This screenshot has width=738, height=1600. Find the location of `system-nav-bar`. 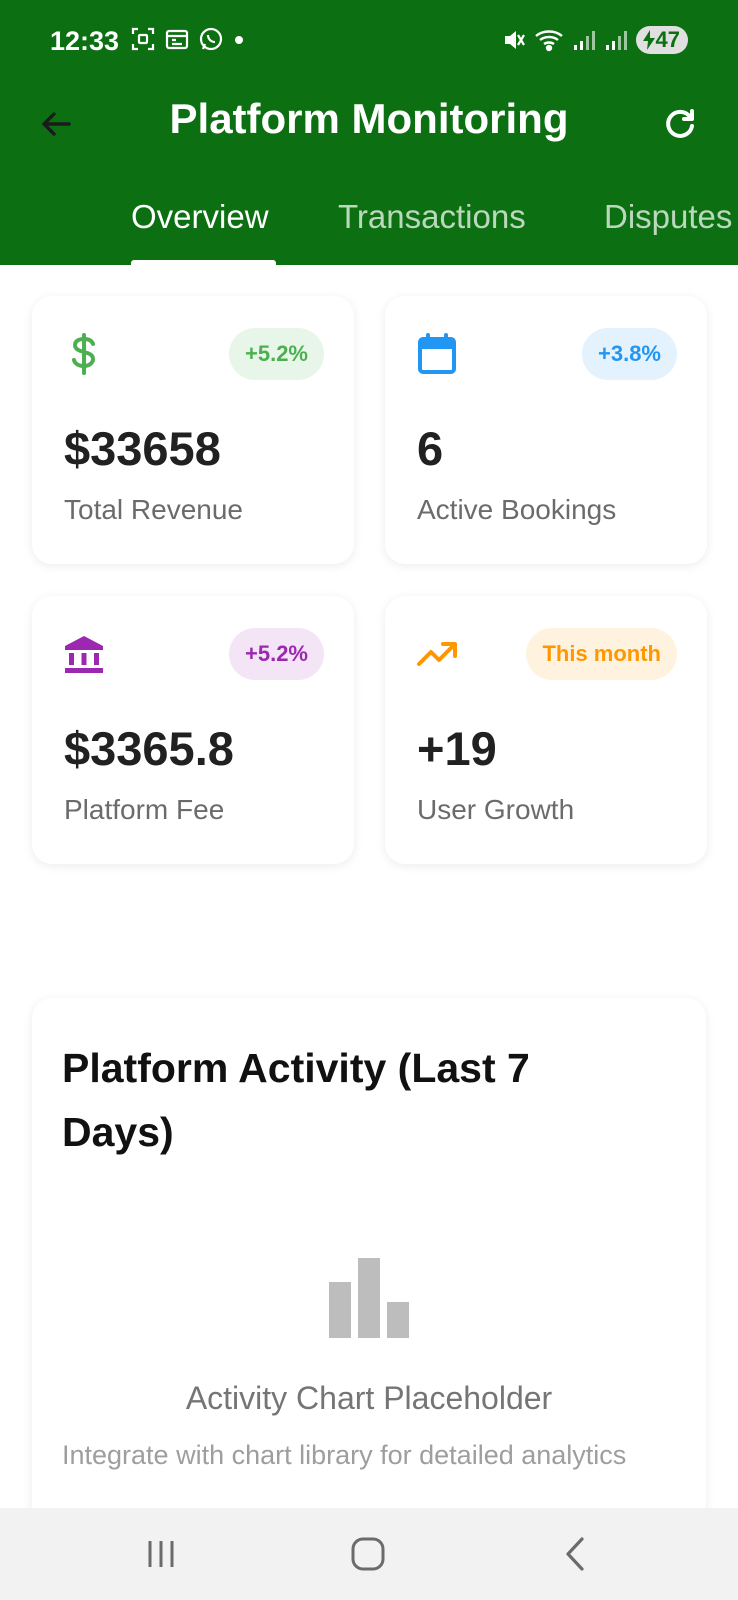

system-nav-bar is located at coordinates (369, 1554).